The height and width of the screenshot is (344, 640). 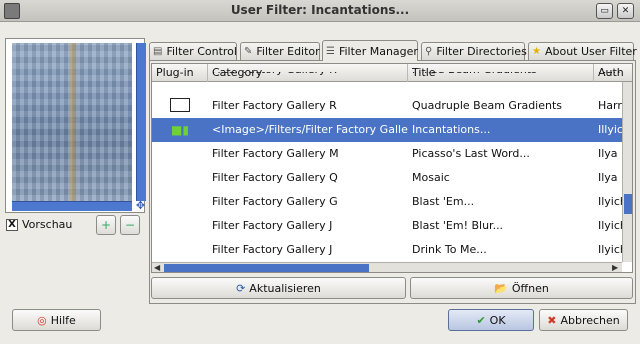 I want to click on refresh-button: ⟳ Aktualisieren, so click(x=278, y=288).